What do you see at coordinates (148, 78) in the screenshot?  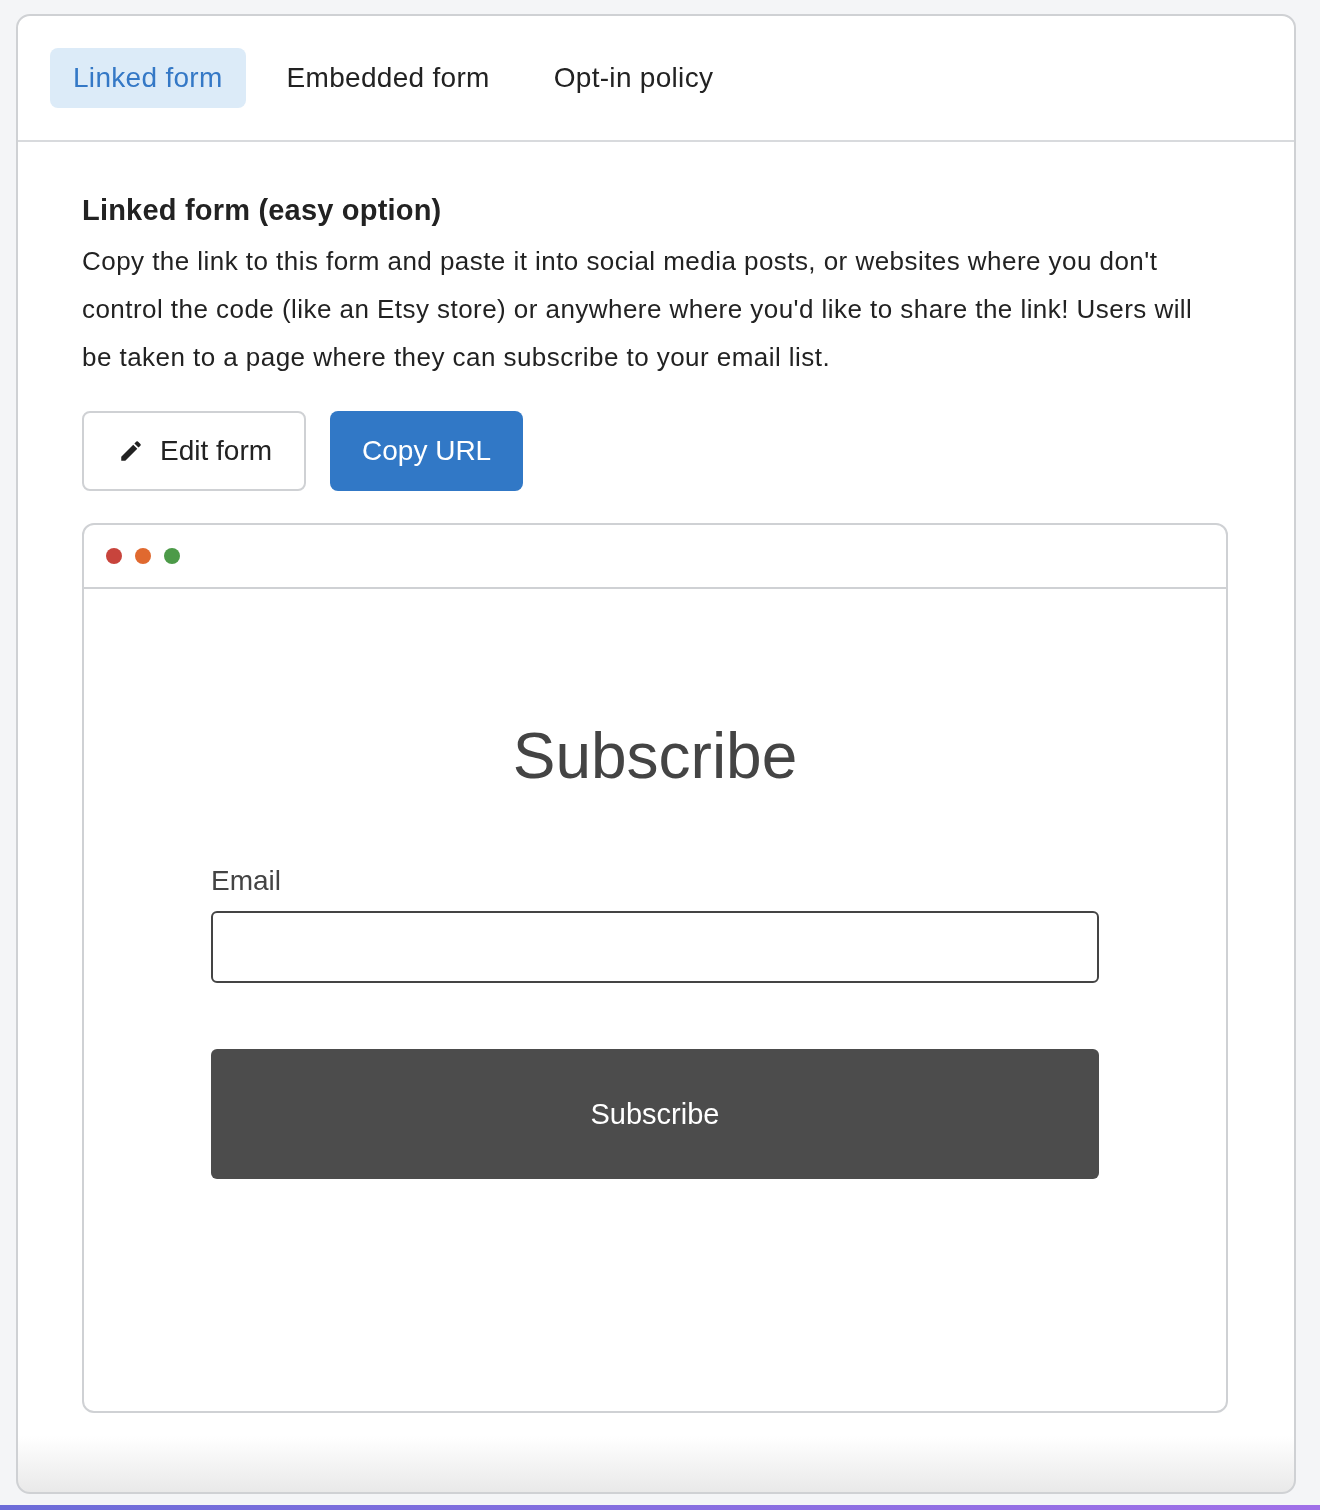 I see `tab: Linked form` at bounding box center [148, 78].